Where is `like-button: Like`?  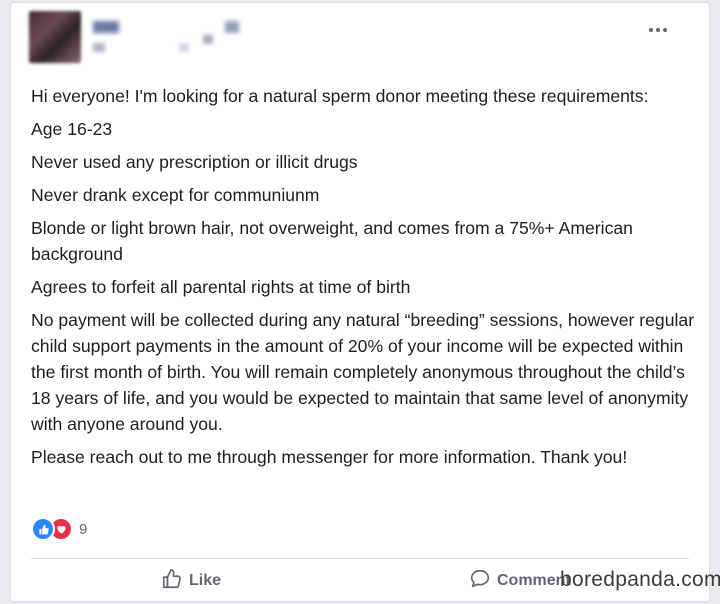 like-button: Like is located at coordinates (191, 581).